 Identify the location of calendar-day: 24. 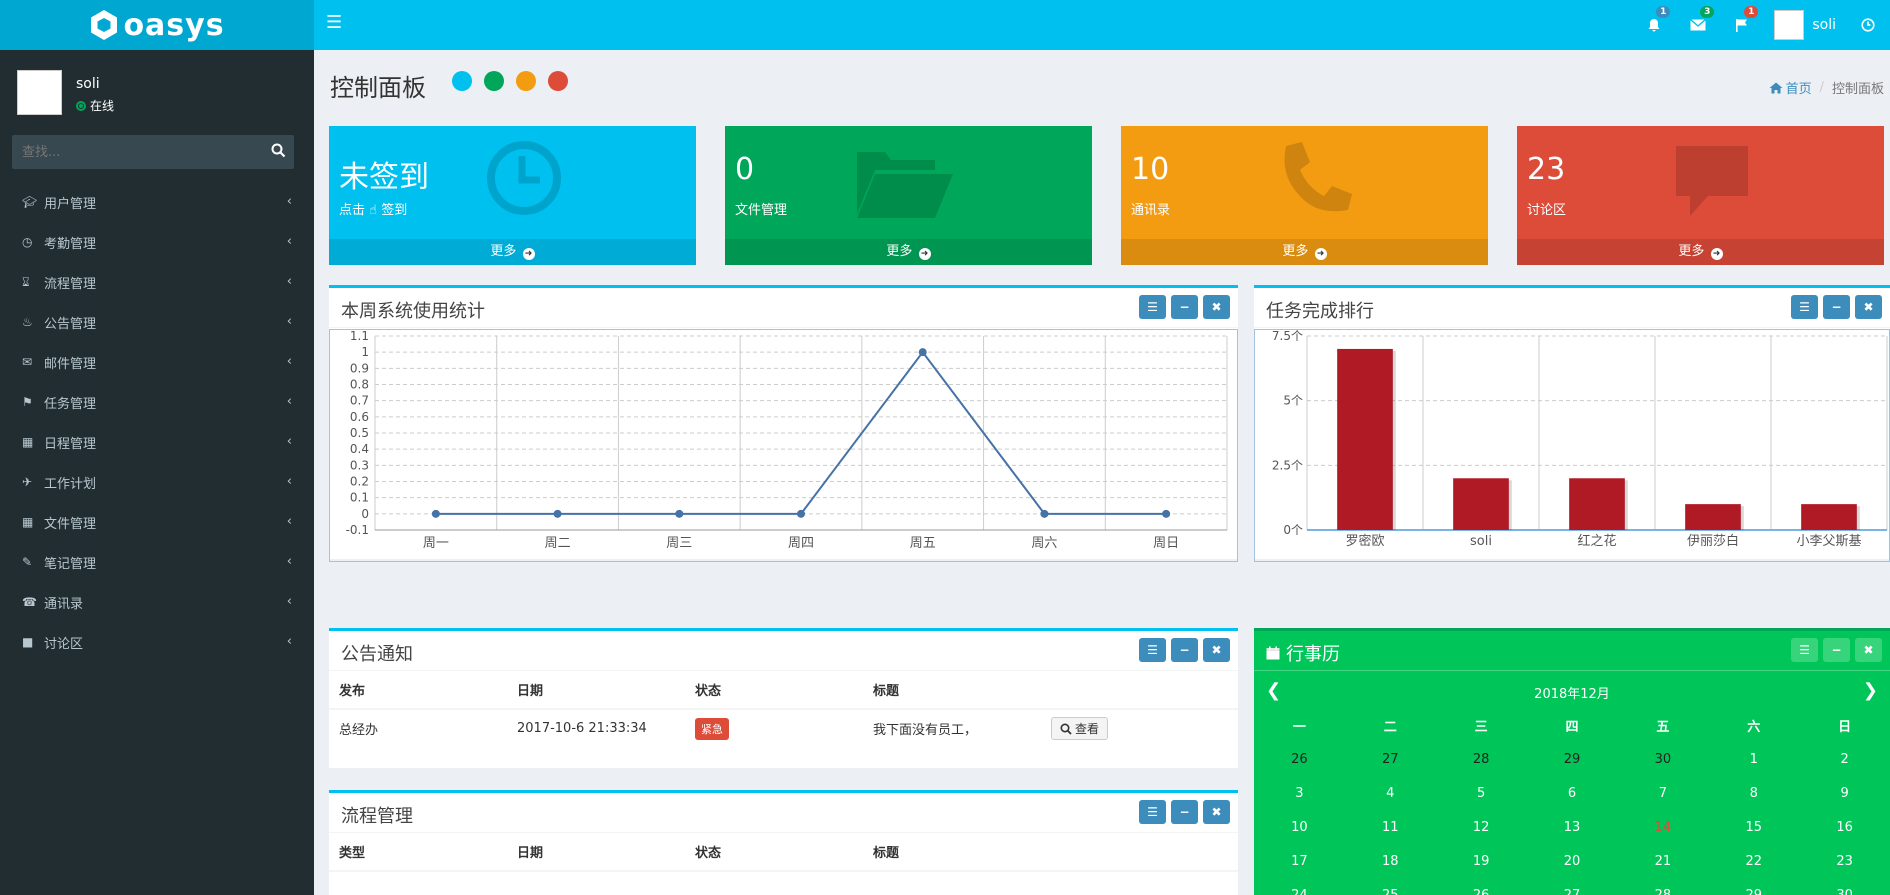
(1299, 891).